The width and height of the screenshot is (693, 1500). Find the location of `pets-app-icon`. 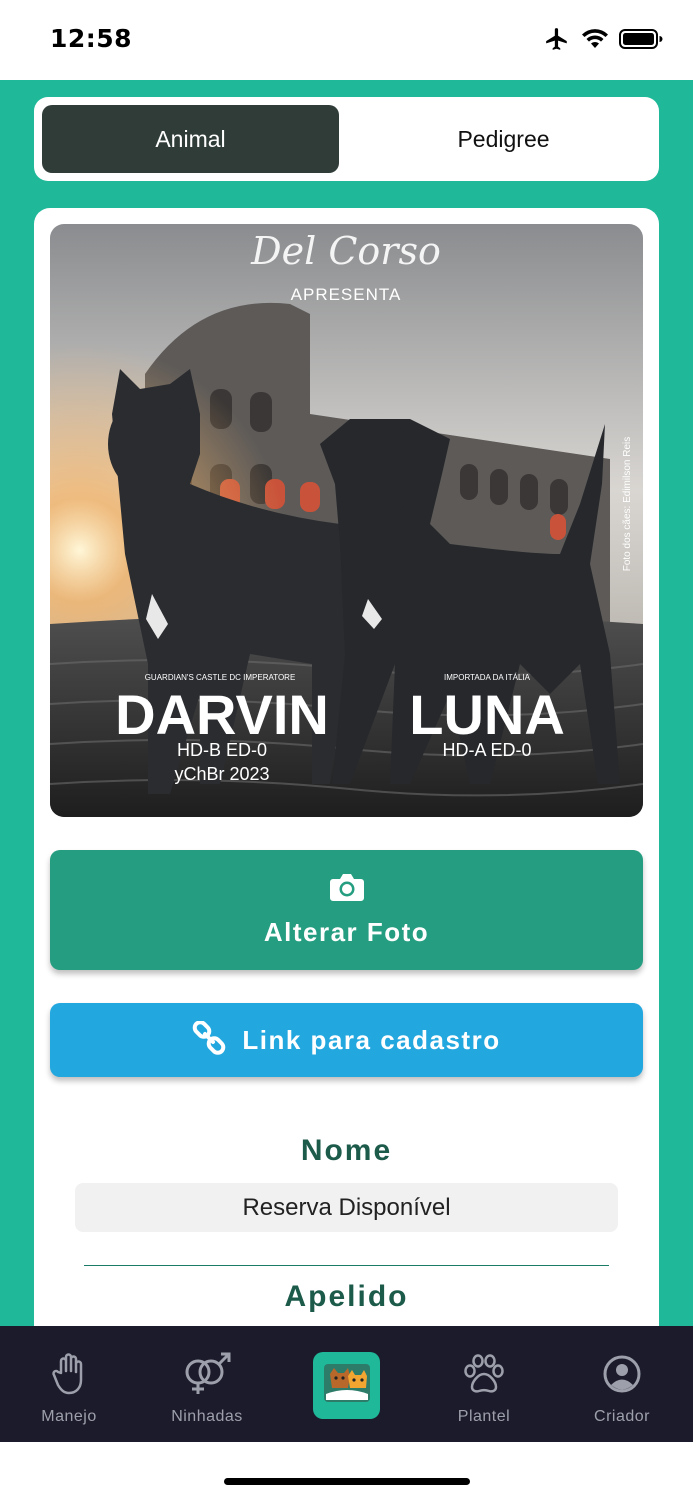

pets-app-icon is located at coordinates (347, 1385).